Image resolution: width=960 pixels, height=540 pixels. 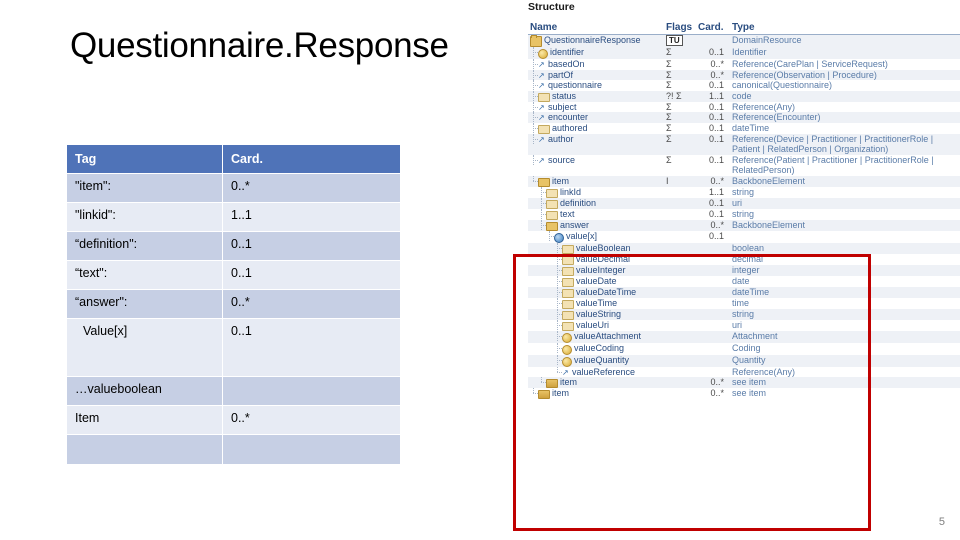 I want to click on structure-row: identifier Σ 0..1 Identifier, so click(x=744, y=53).